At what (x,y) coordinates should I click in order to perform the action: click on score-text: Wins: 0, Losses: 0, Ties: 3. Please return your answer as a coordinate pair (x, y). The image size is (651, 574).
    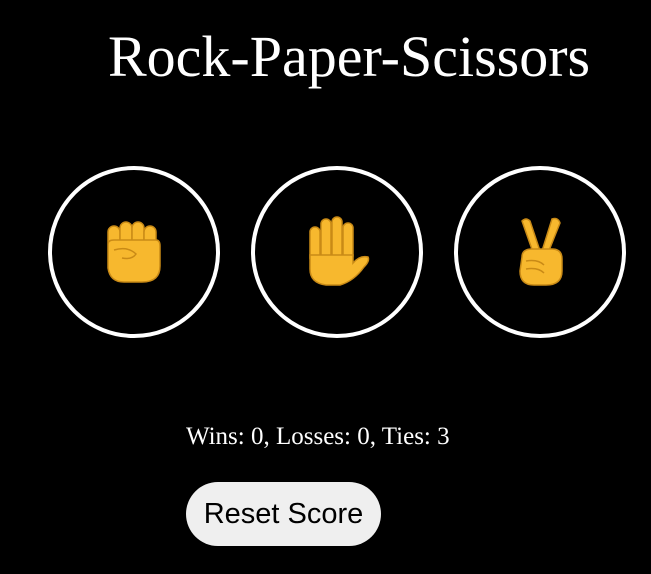
    Looking at the image, I should click on (318, 436).